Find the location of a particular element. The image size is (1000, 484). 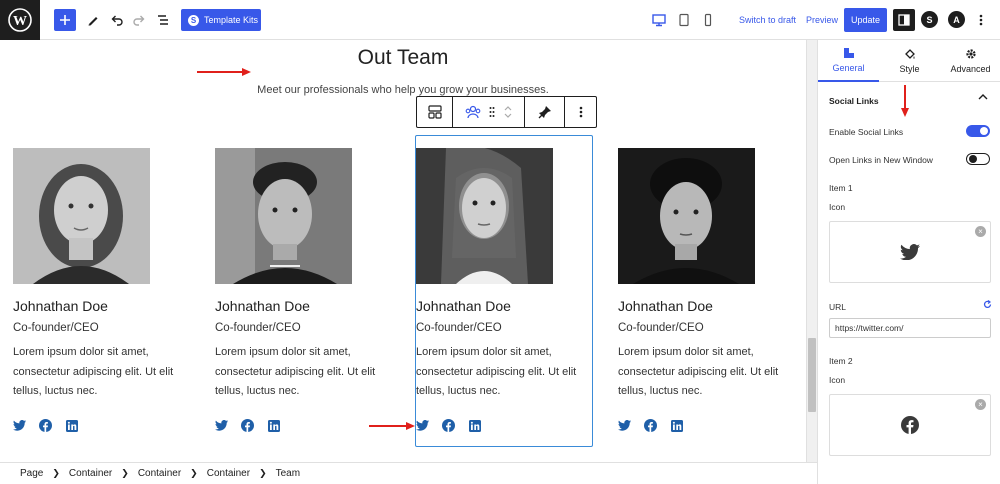

tab-advanced: Advanced is located at coordinates (970, 61).